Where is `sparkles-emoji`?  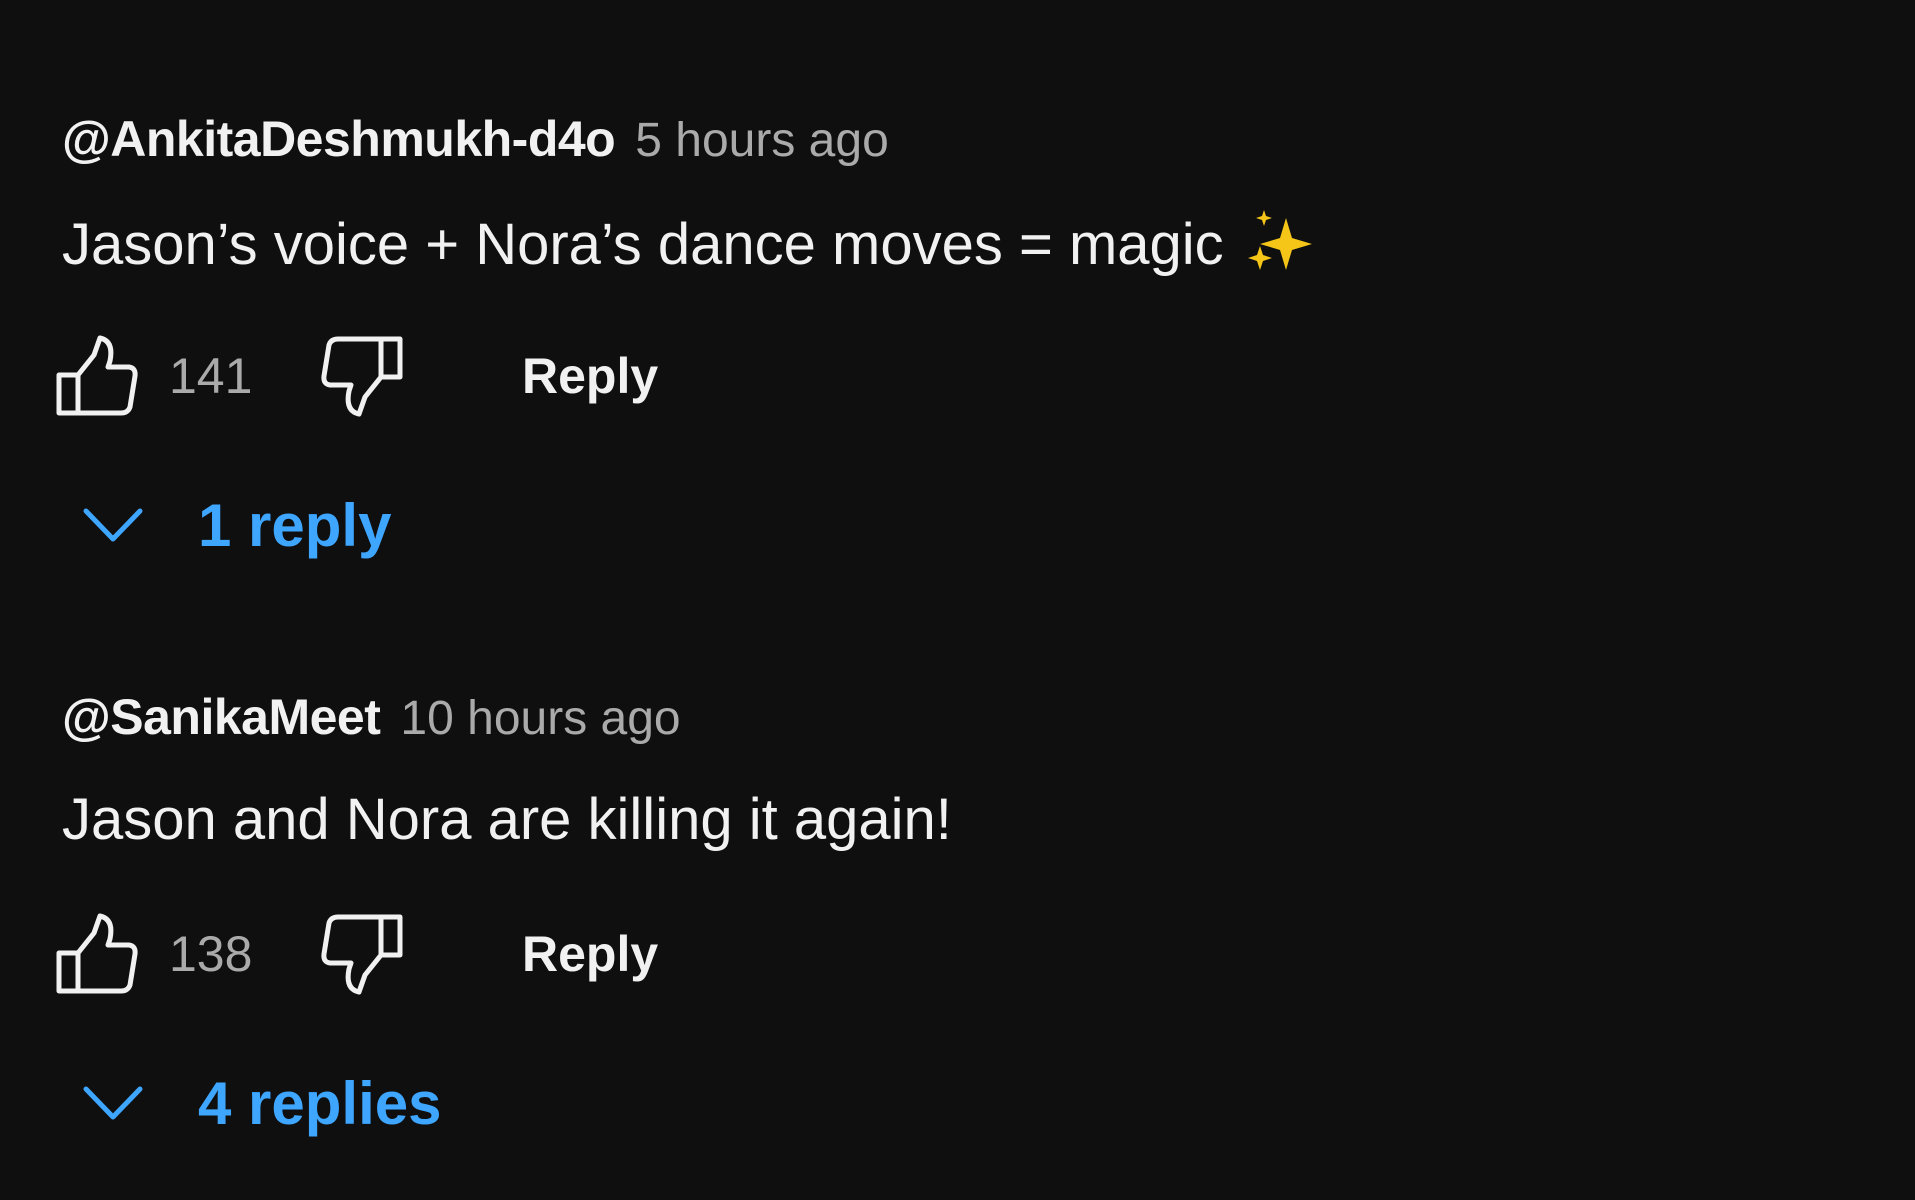 sparkles-emoji is located at coordinates (1279, 240).